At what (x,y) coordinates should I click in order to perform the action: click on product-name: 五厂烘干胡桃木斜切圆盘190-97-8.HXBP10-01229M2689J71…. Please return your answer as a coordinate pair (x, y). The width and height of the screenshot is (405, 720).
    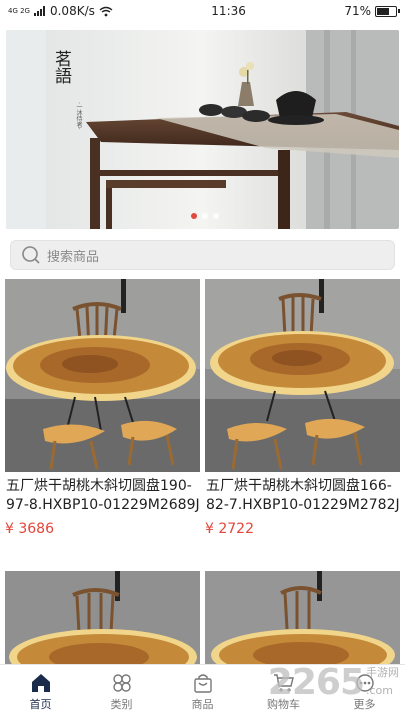
    Looking at the image, I should click on (103, 495).